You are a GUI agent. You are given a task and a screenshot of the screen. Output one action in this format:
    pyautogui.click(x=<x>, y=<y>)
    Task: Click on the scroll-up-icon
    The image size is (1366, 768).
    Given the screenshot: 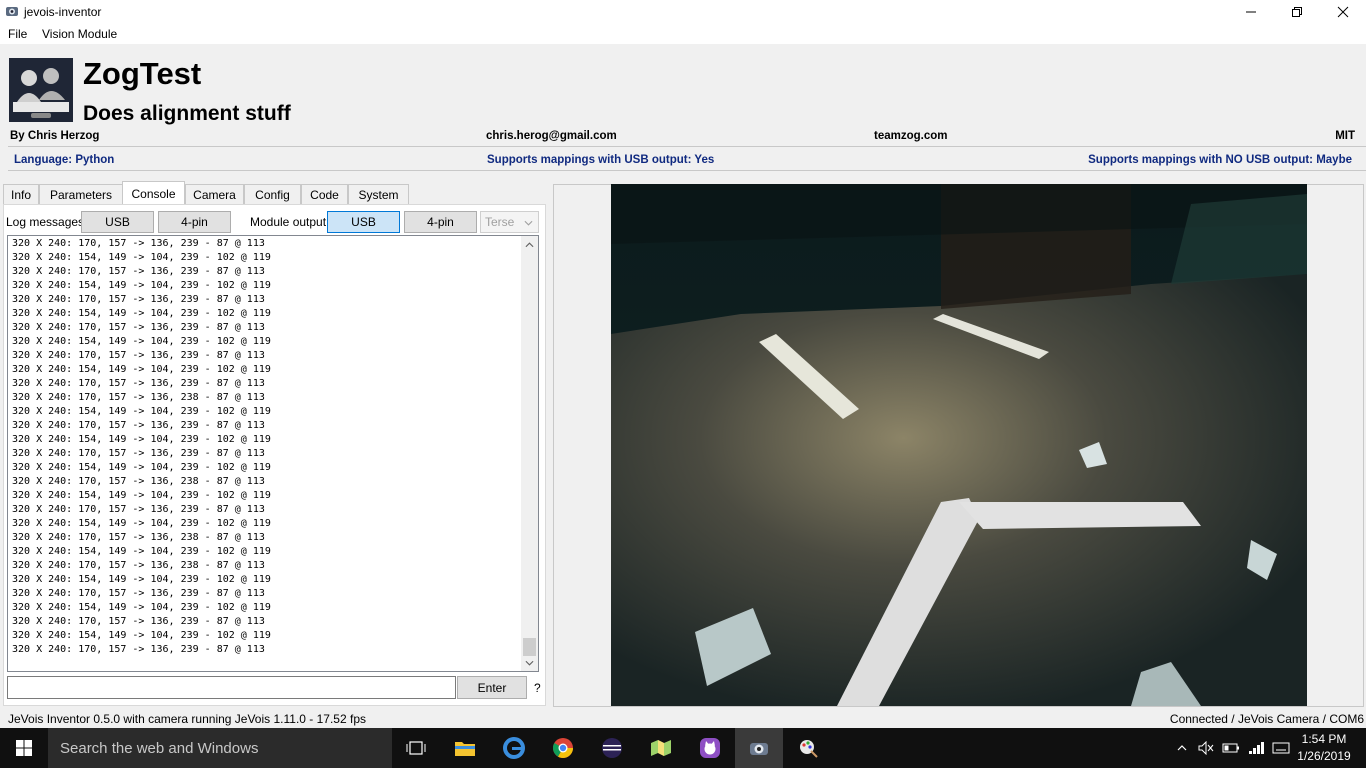 What is the action you would take?
    pyautogui.click(x=529, y=245)
    